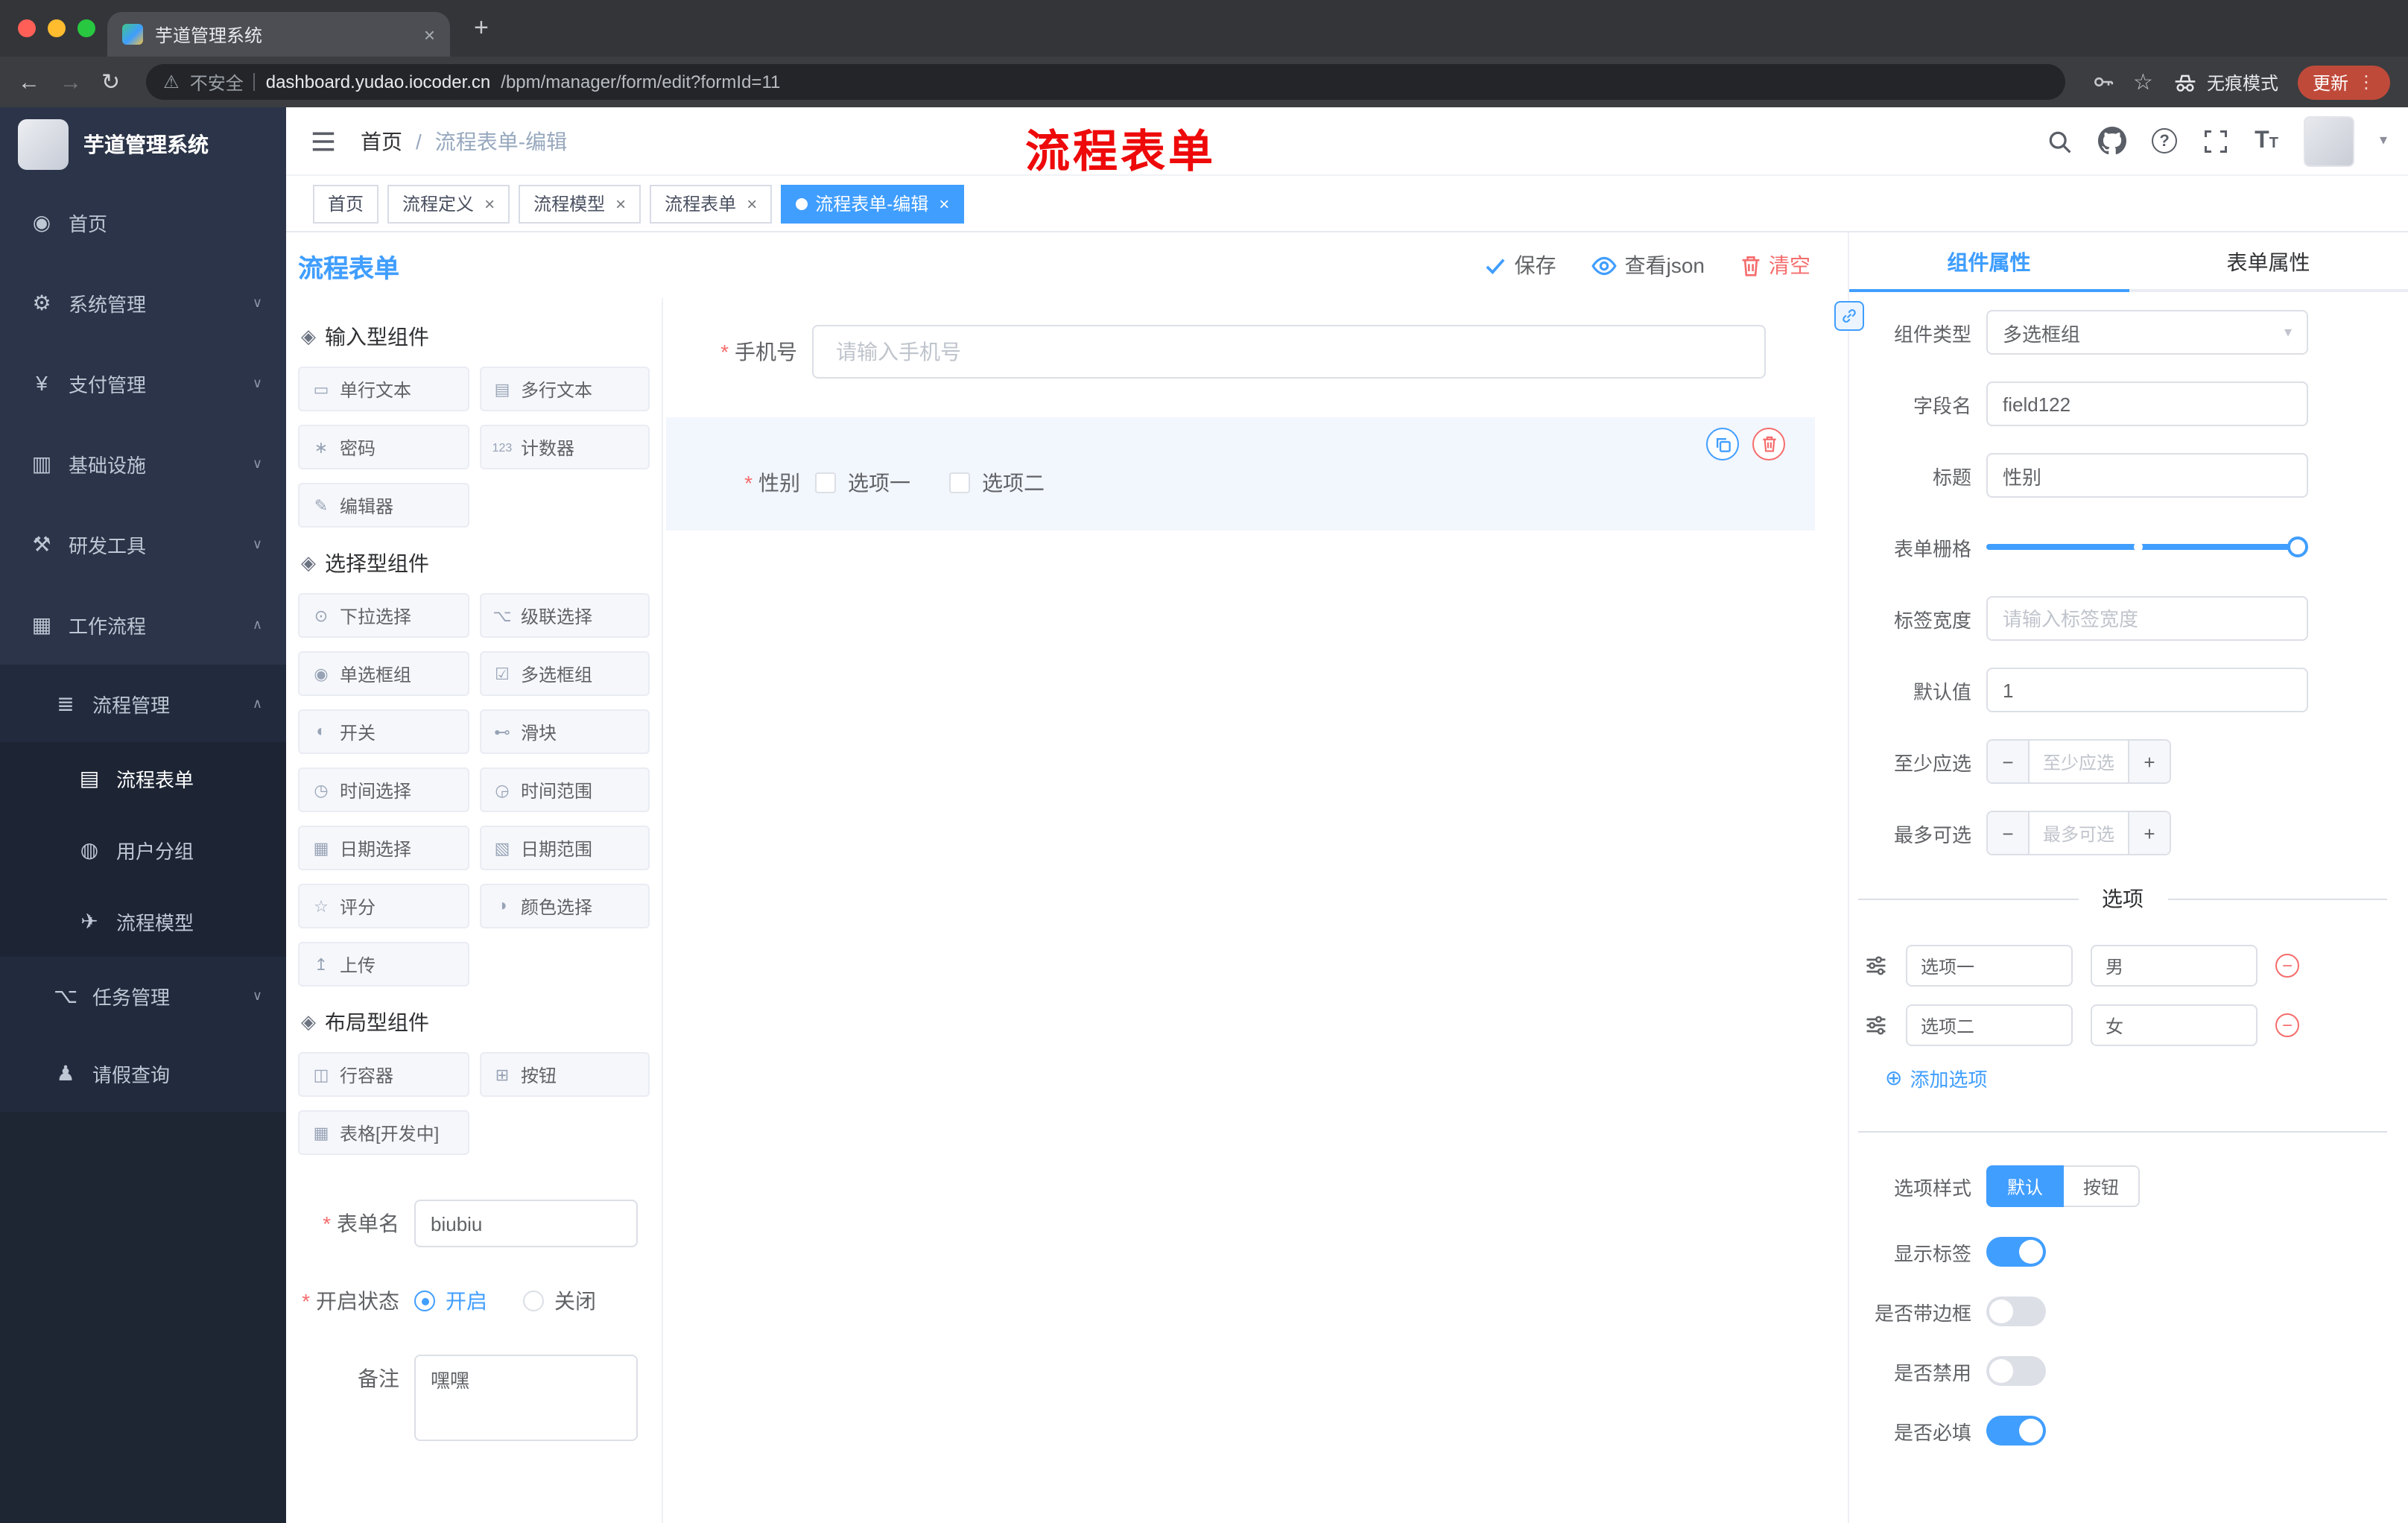  Describe the element at coordinates (143, 222) in the screenshot. I see `sidebar-item-home: ◉ 首页` at that location.